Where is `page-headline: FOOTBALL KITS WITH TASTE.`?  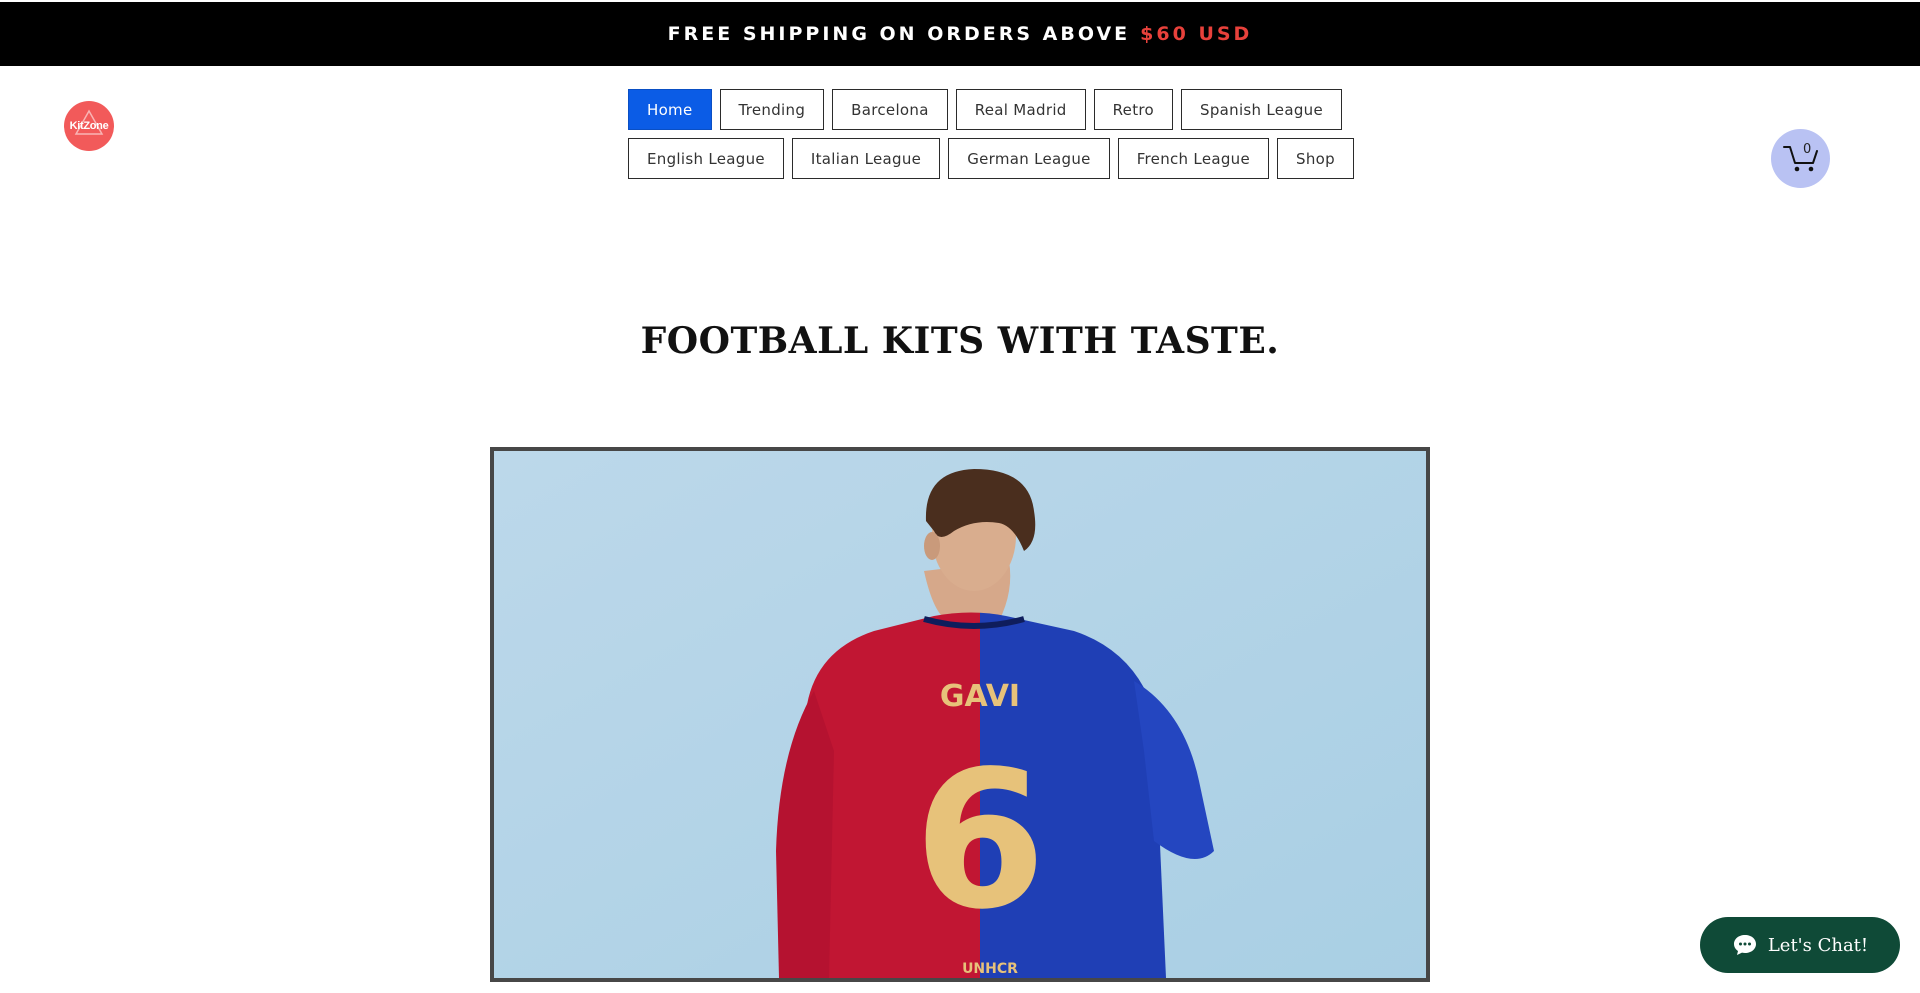
page-headline: FOOTBALL KITS WITH TASTE. is located at coordinates (960, 341).